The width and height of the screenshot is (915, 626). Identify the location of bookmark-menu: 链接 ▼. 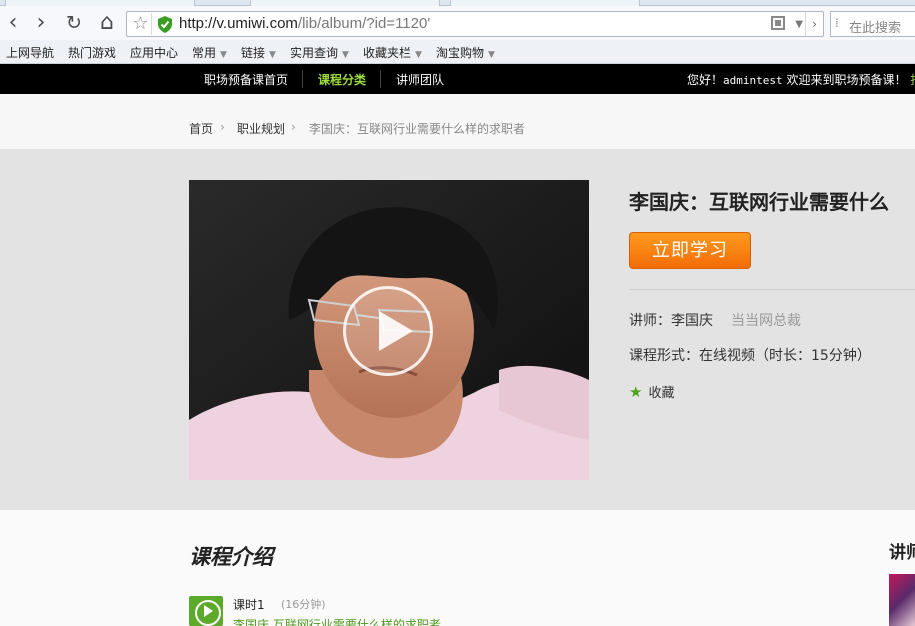
(258, 52).